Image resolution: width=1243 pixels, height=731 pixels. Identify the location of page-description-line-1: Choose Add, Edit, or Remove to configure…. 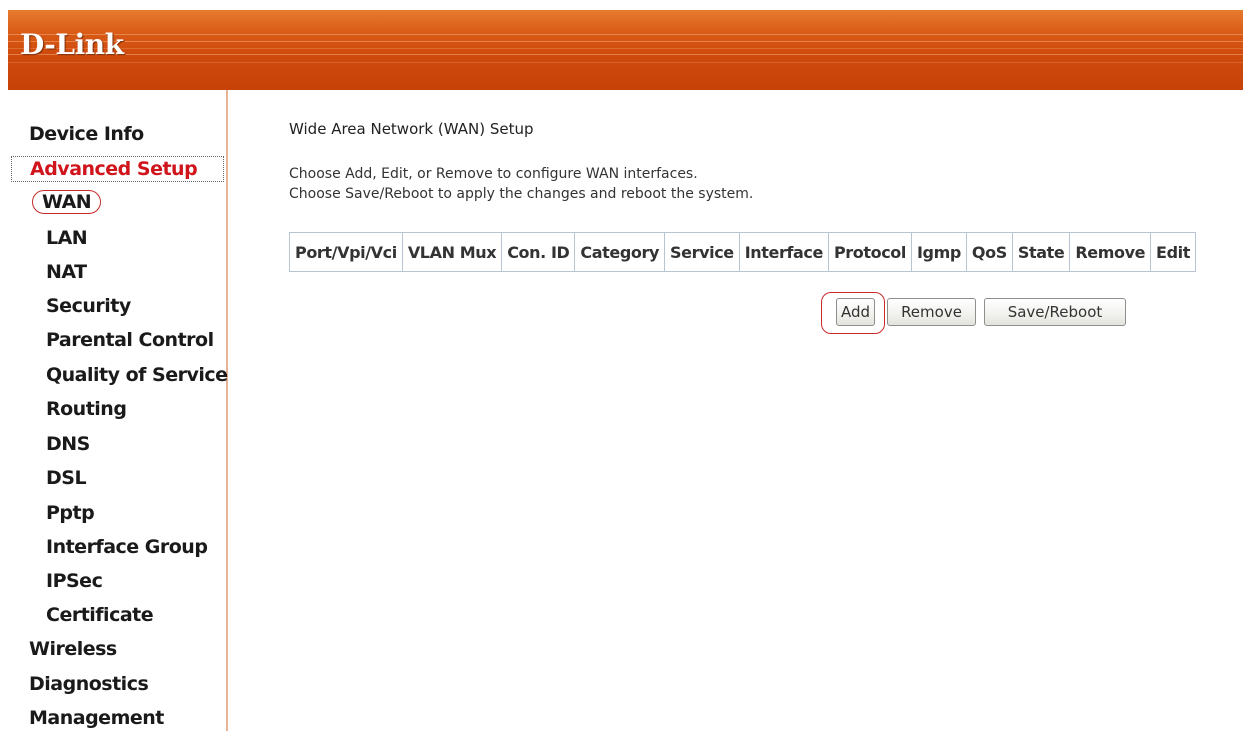
(493, 174).